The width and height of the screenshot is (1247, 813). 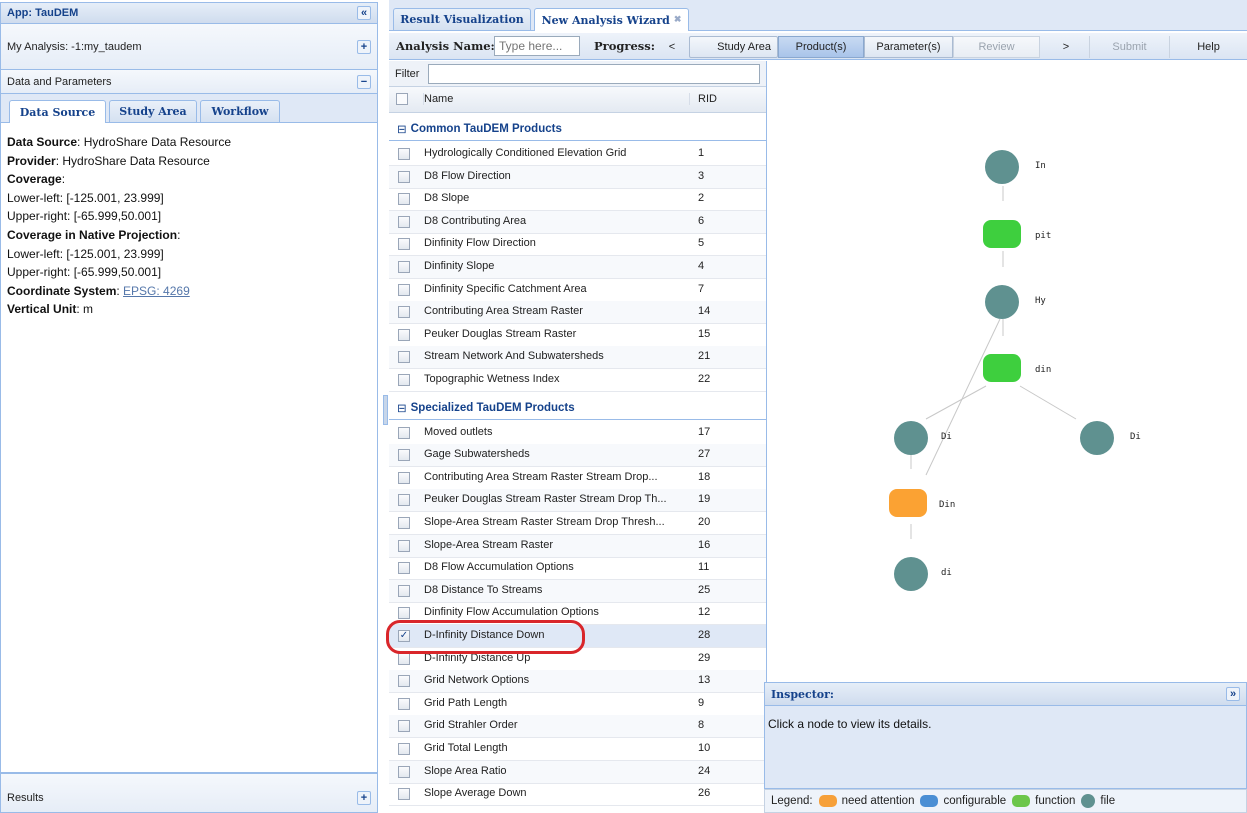 What do you see at coordinates (1002, 368) in the screenshot?
I see `graph-node-din` at bounding box center [1002, 368].